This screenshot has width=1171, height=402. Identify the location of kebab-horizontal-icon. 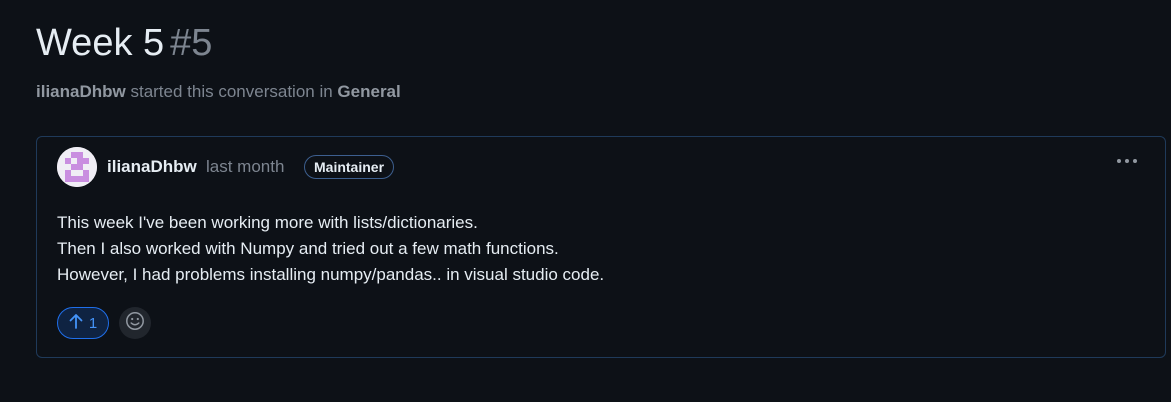
(1127, 161).